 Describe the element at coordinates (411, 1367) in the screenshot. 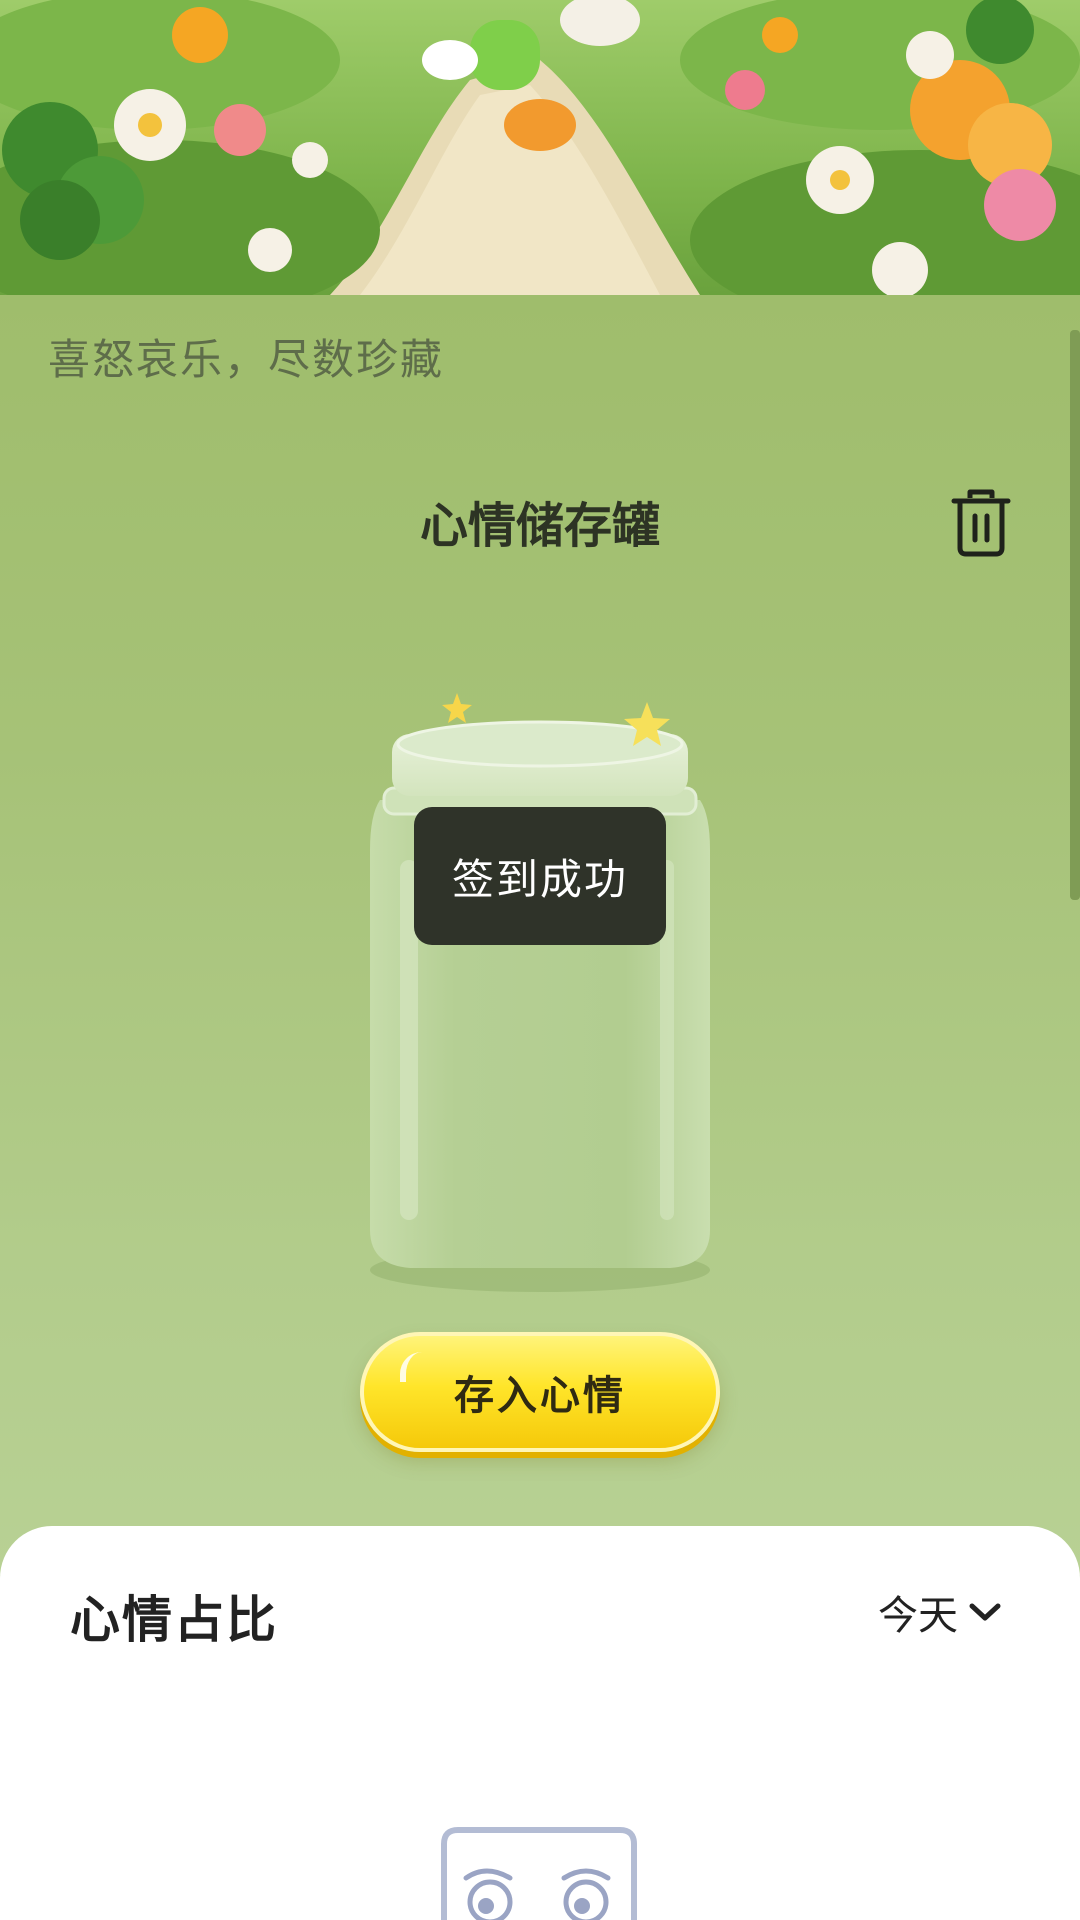

I see `button-shine` at that location.